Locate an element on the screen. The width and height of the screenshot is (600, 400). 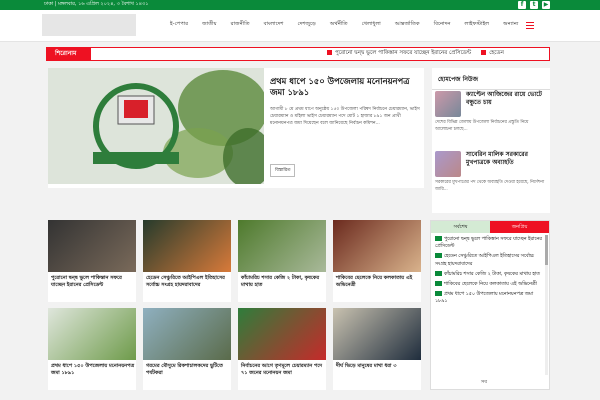
twitter-icon: t is located at coordinates (534, 5).